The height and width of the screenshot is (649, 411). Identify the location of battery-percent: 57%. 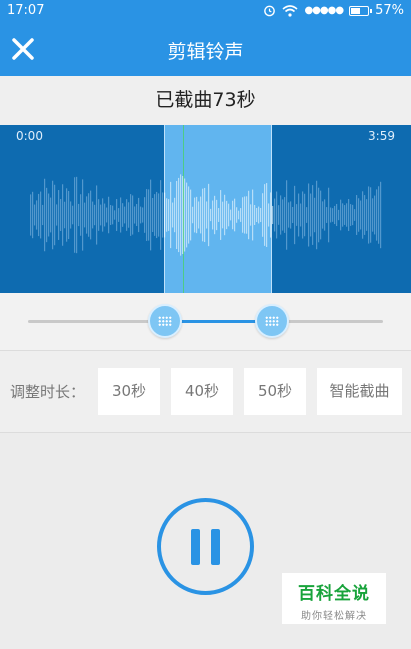
(389, 10).